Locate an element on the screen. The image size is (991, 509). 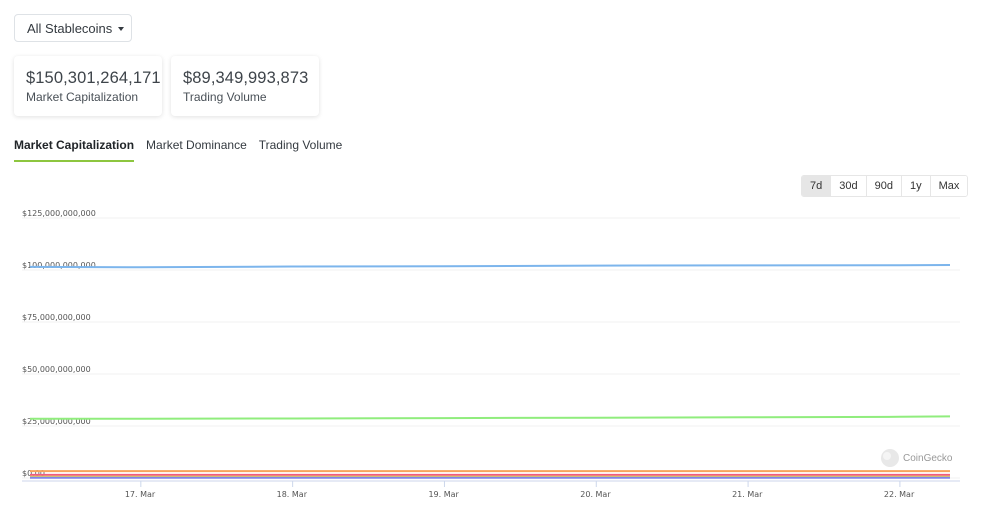
tab-market-capitalization: Market Capitalization is located at coordinates (74, 150).